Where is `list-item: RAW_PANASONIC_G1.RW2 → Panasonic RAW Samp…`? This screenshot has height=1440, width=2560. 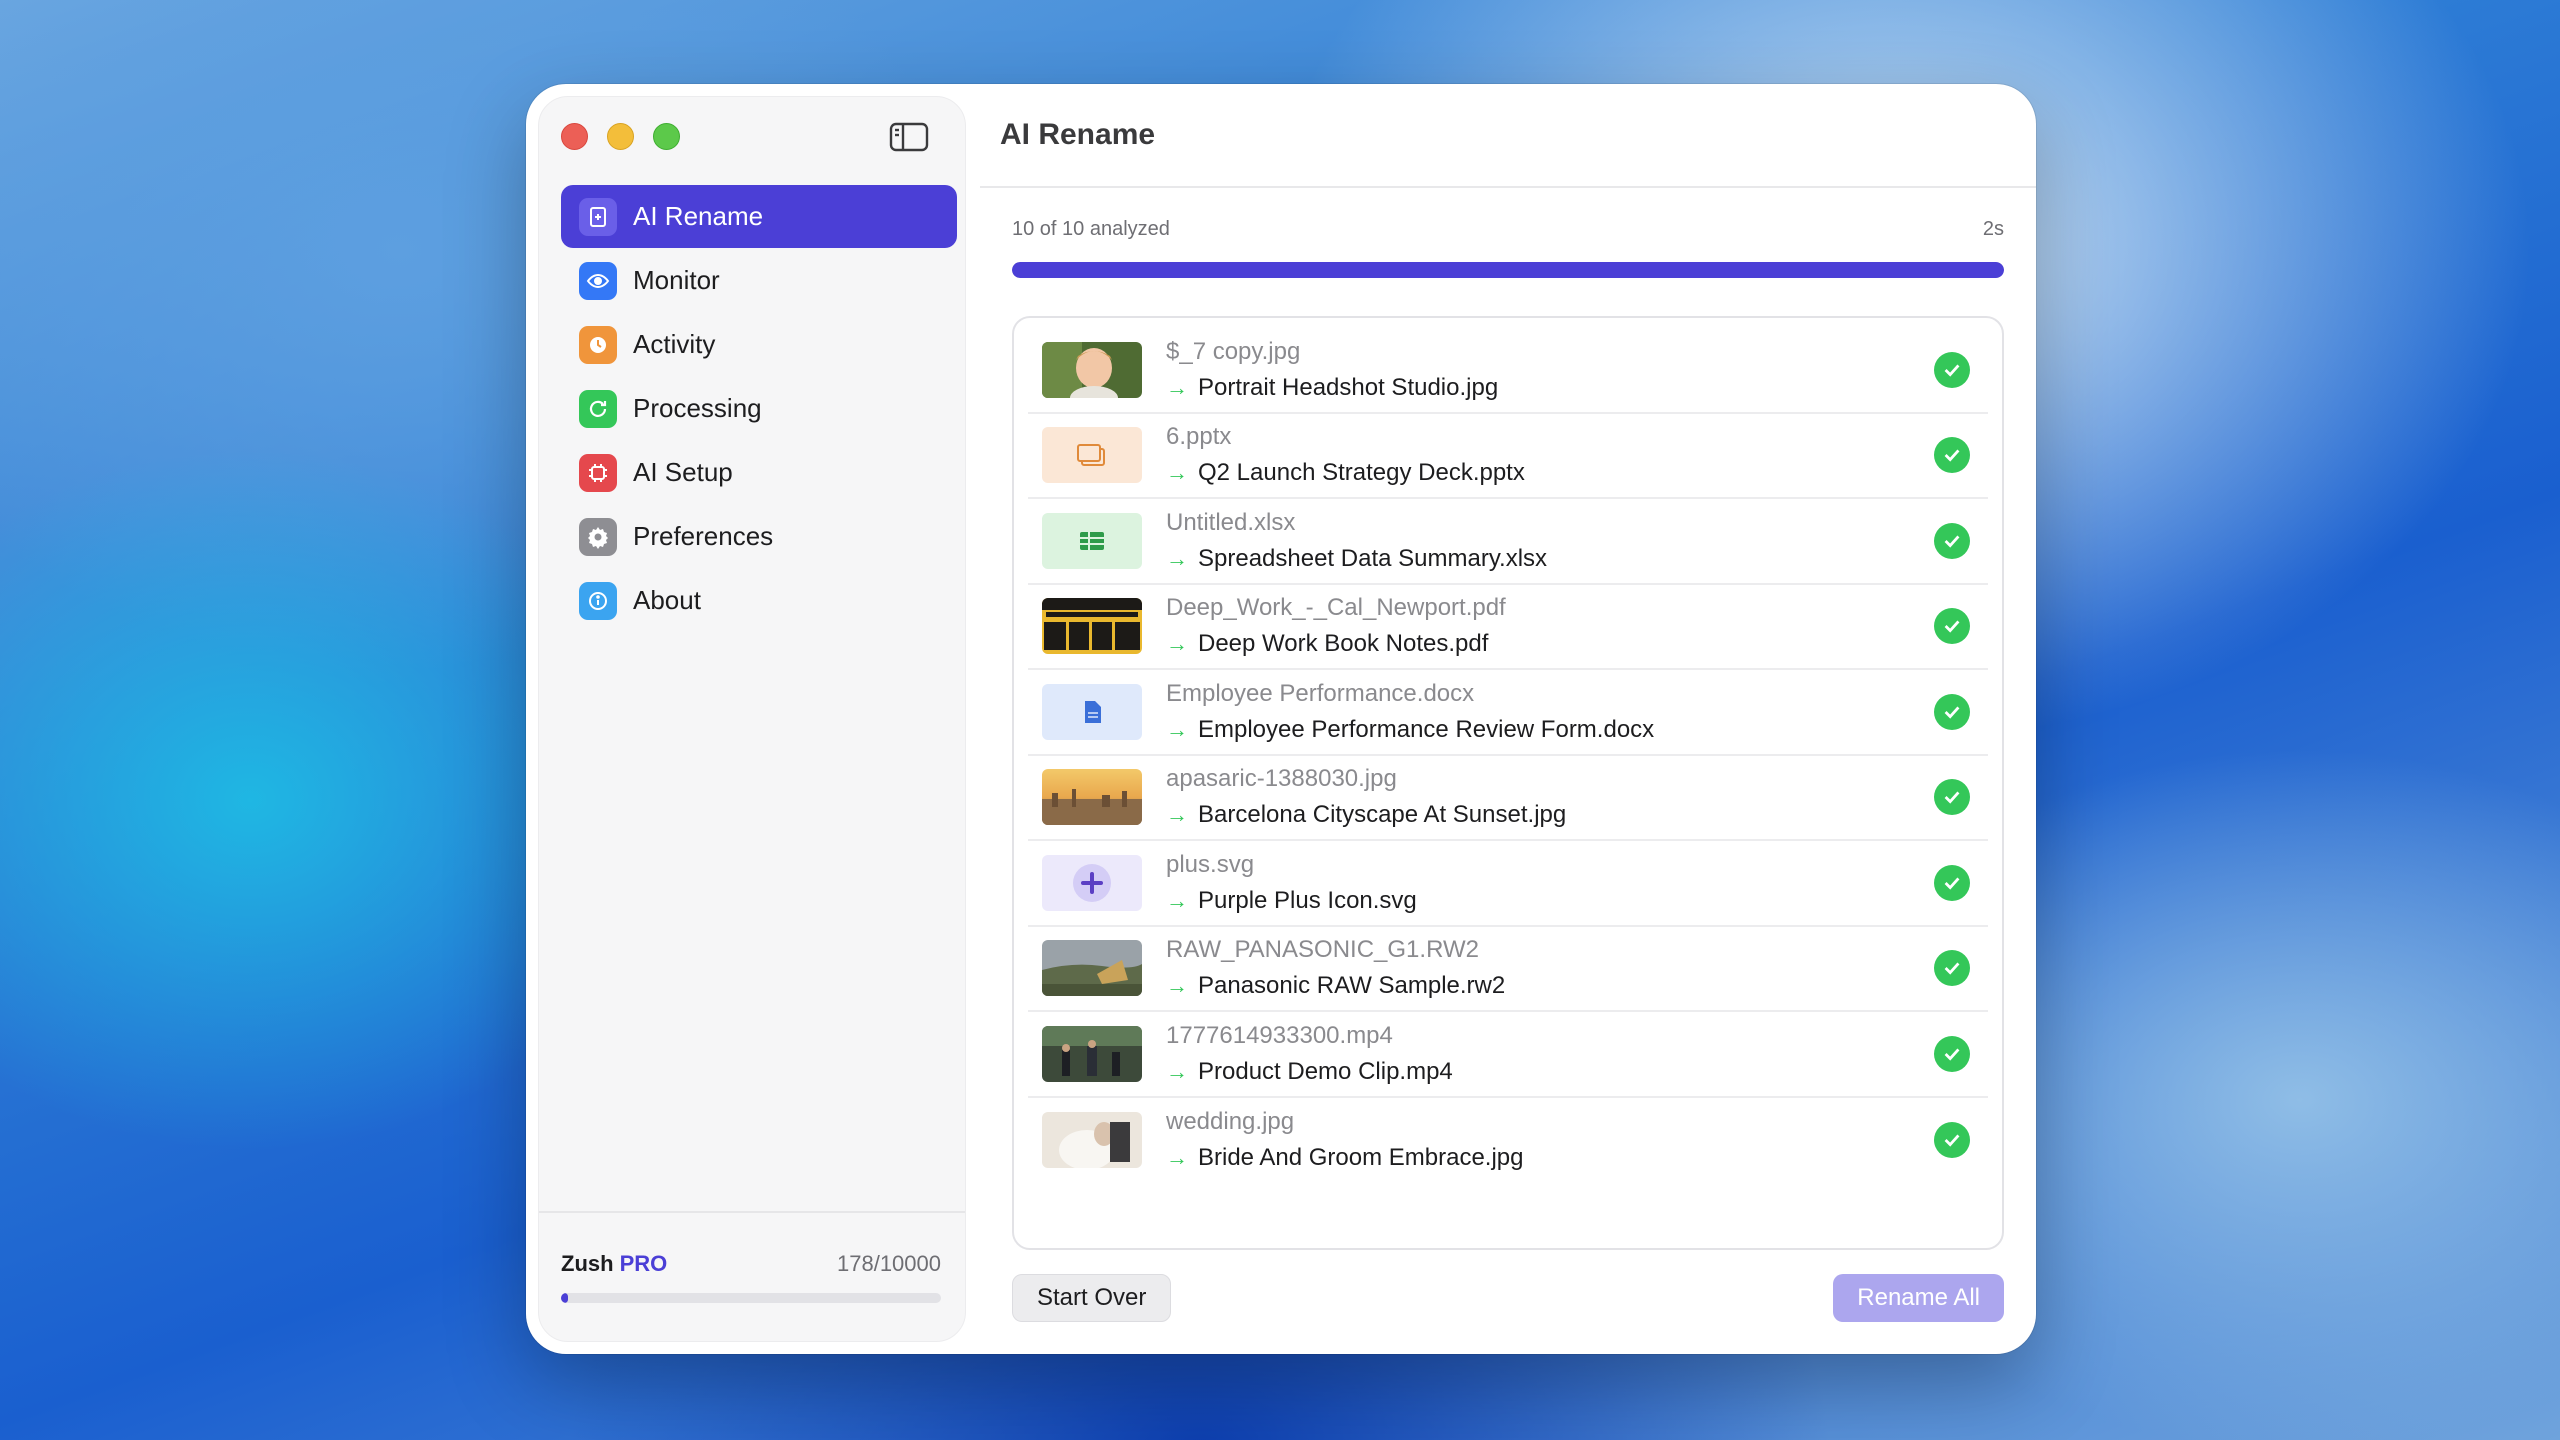
list-item: RAW_PANASONIC_G1.RW2 → Panasonic RAW Samp… is located at coordinates (1508, 969).